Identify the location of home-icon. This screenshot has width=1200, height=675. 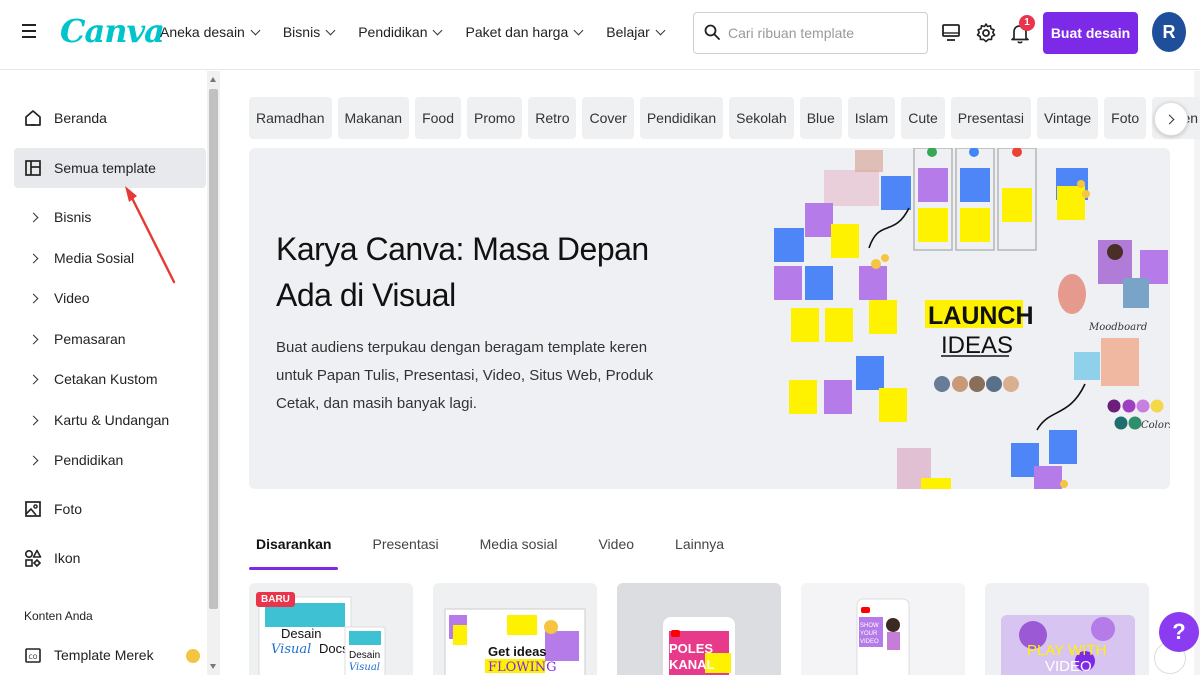
(33, 118).